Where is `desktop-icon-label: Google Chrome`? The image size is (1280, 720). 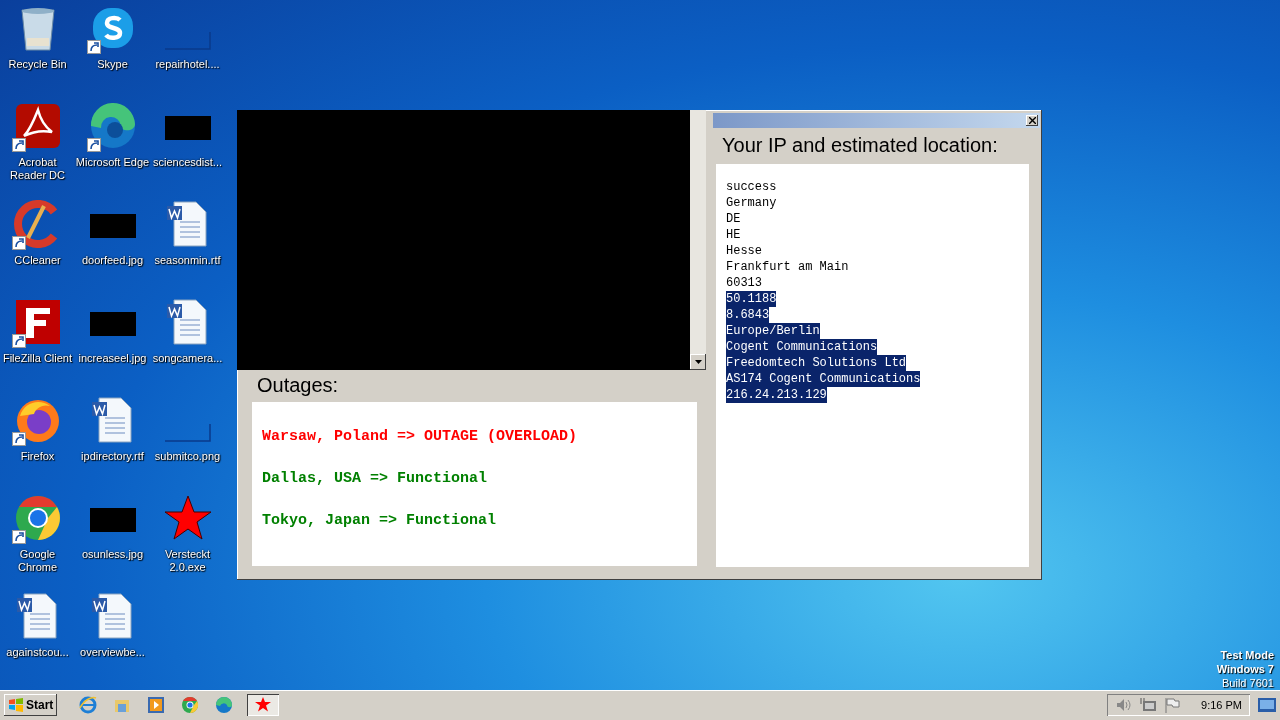 desktop-icon-label: Google Chrome is located at coordinates (37, 561).